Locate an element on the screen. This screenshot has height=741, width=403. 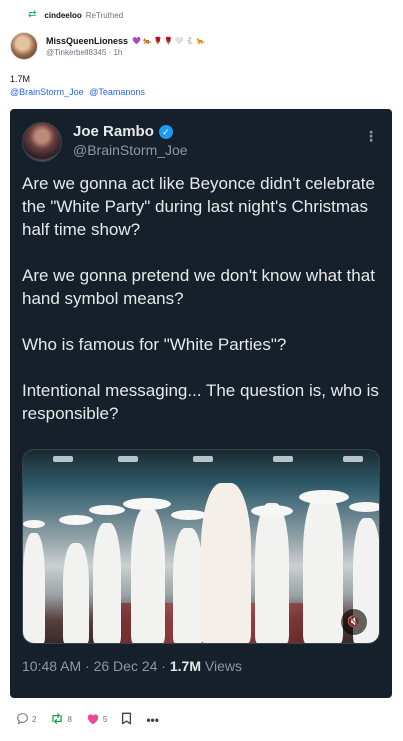
like-count: 5 is located at coordinates (105, 719).